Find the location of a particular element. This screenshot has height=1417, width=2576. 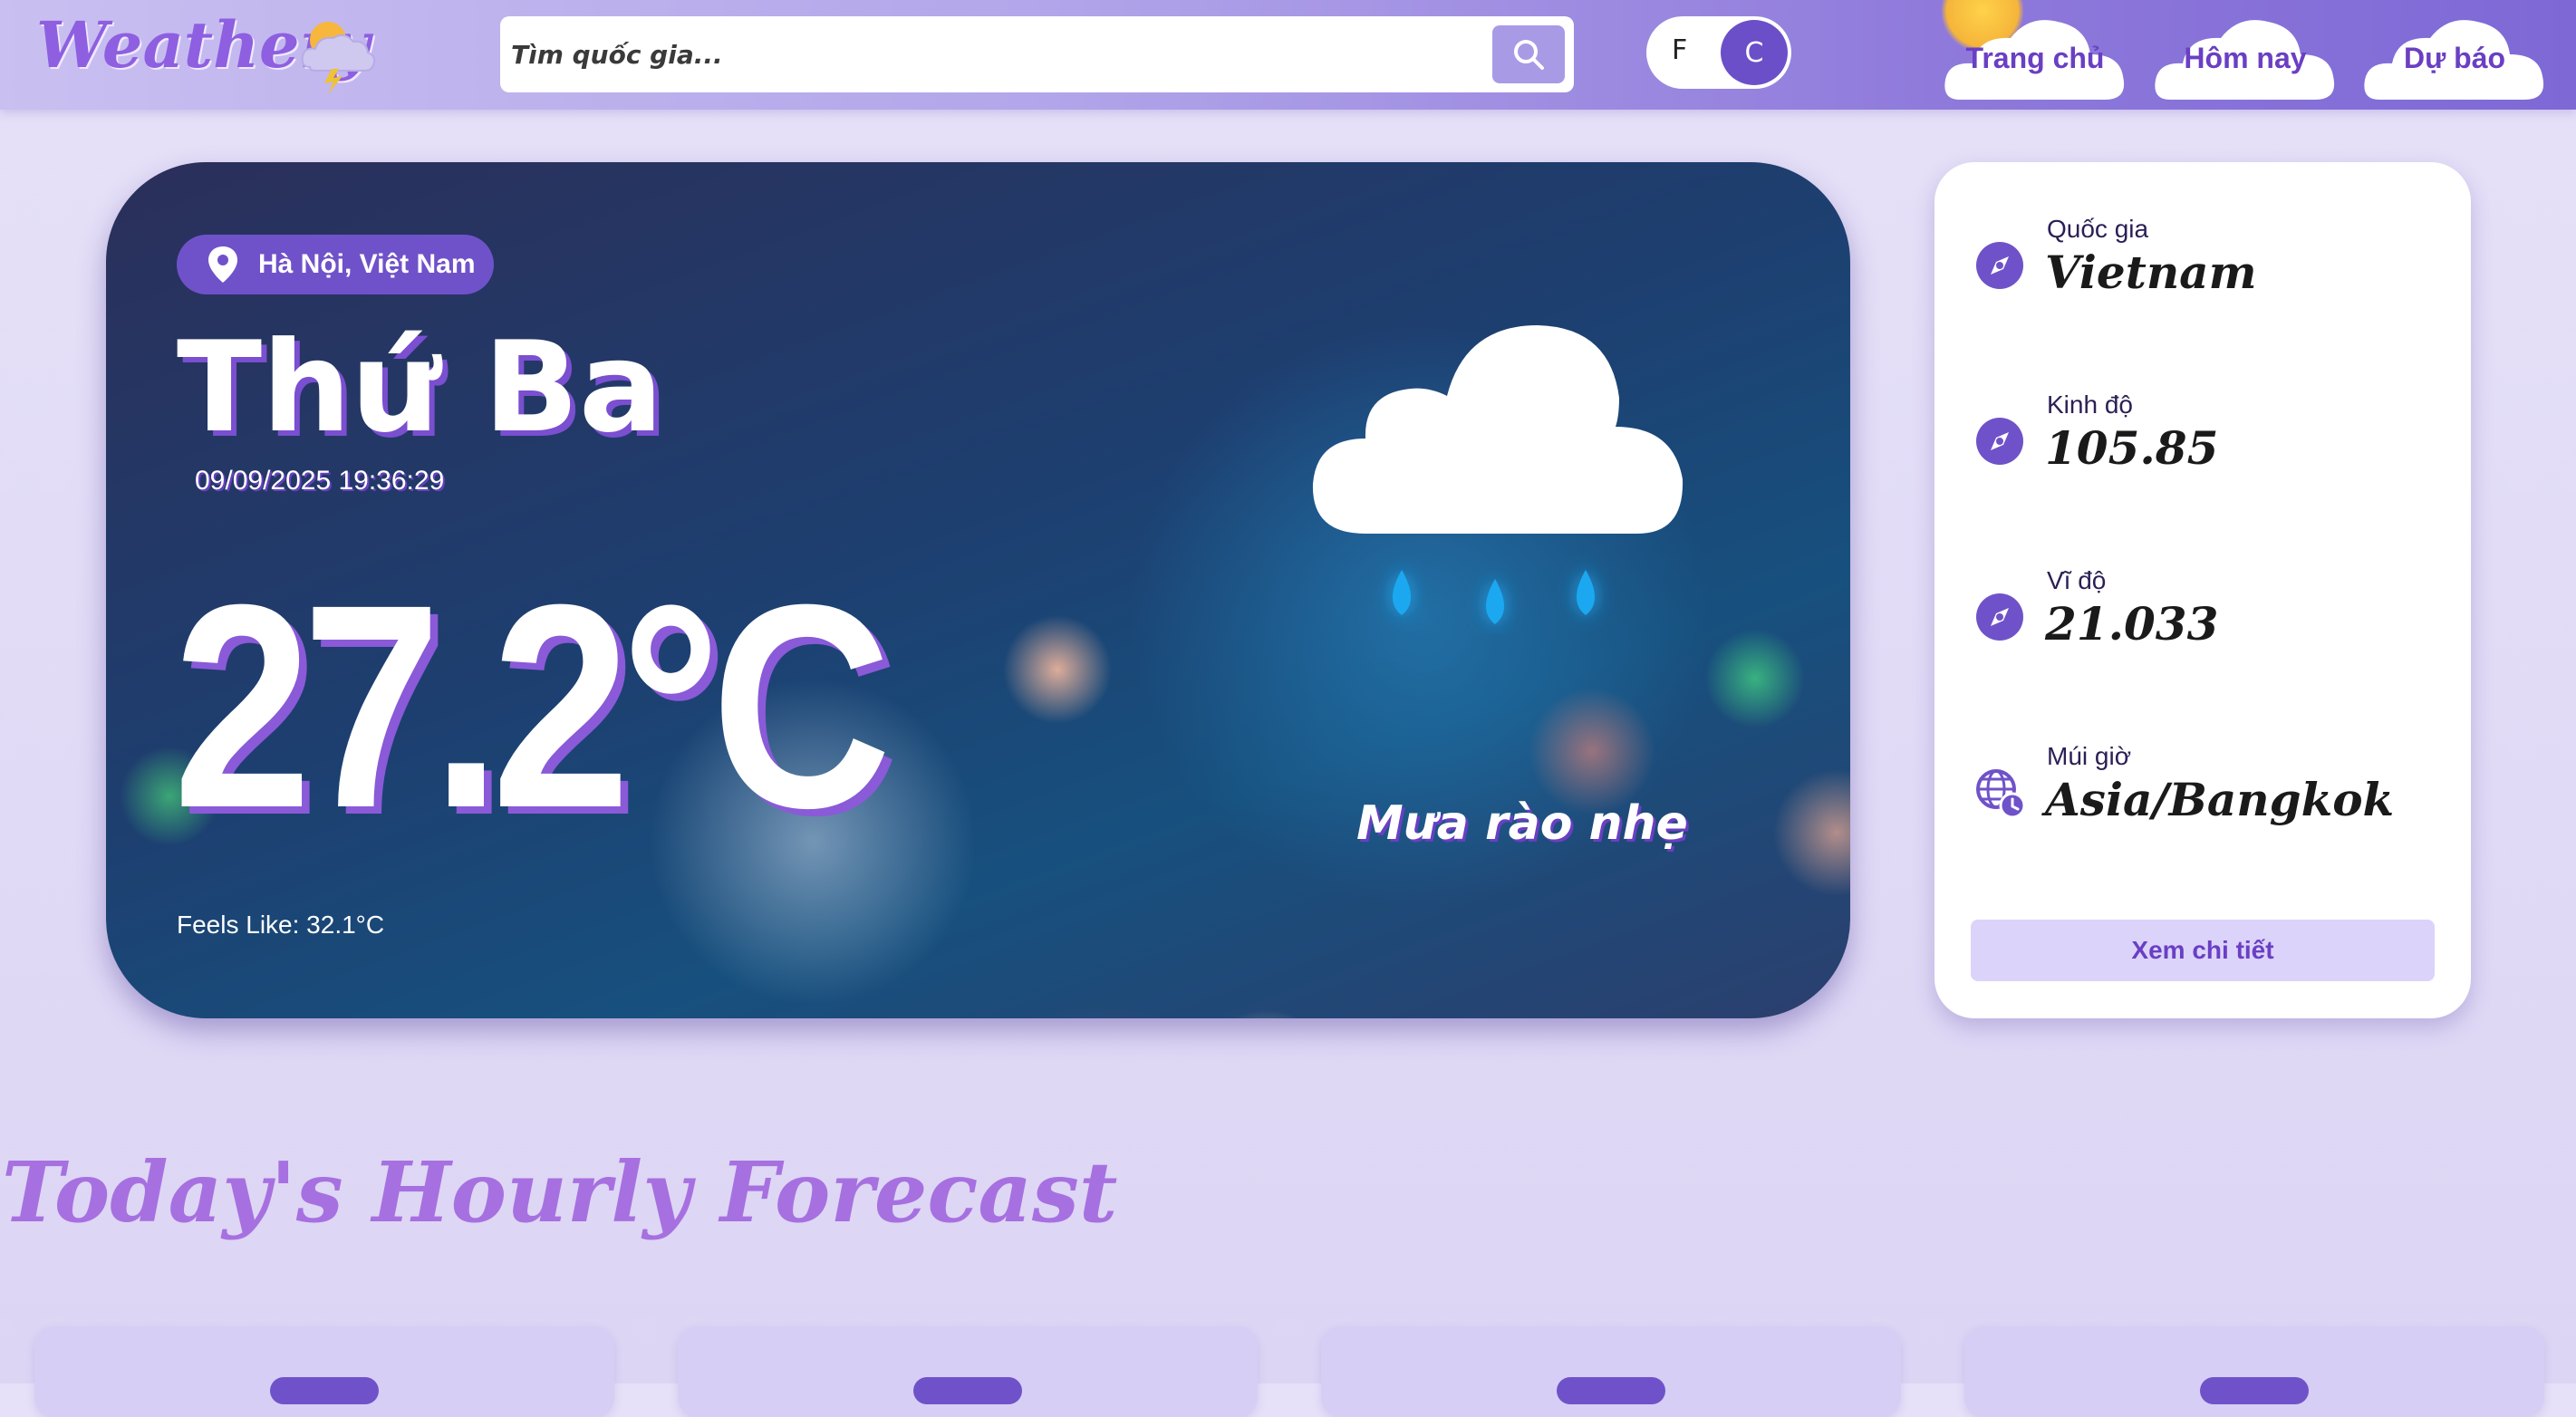

location-badge: Hà Nội, Việt Nam is located at coordinates (335, 265).